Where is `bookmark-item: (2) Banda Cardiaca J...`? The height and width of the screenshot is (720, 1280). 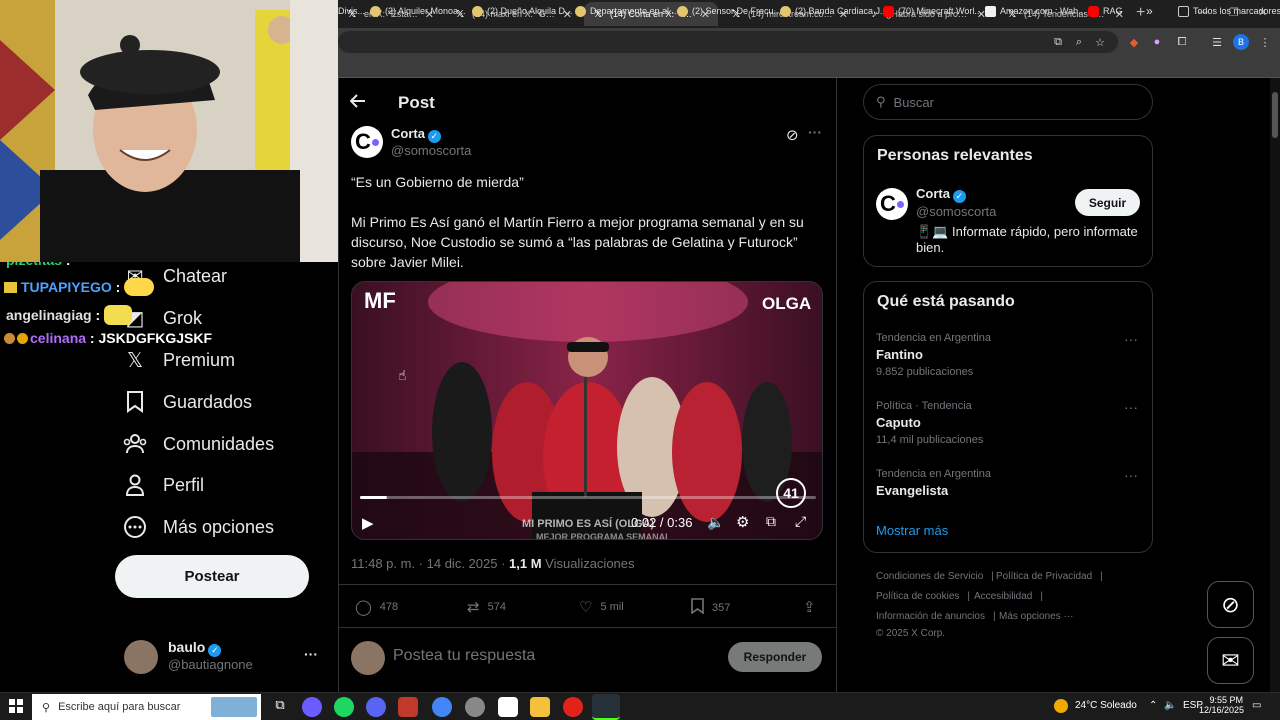
bookmark-item: (2) Banda Cardiaca J... is located at coordinates (834, 11).